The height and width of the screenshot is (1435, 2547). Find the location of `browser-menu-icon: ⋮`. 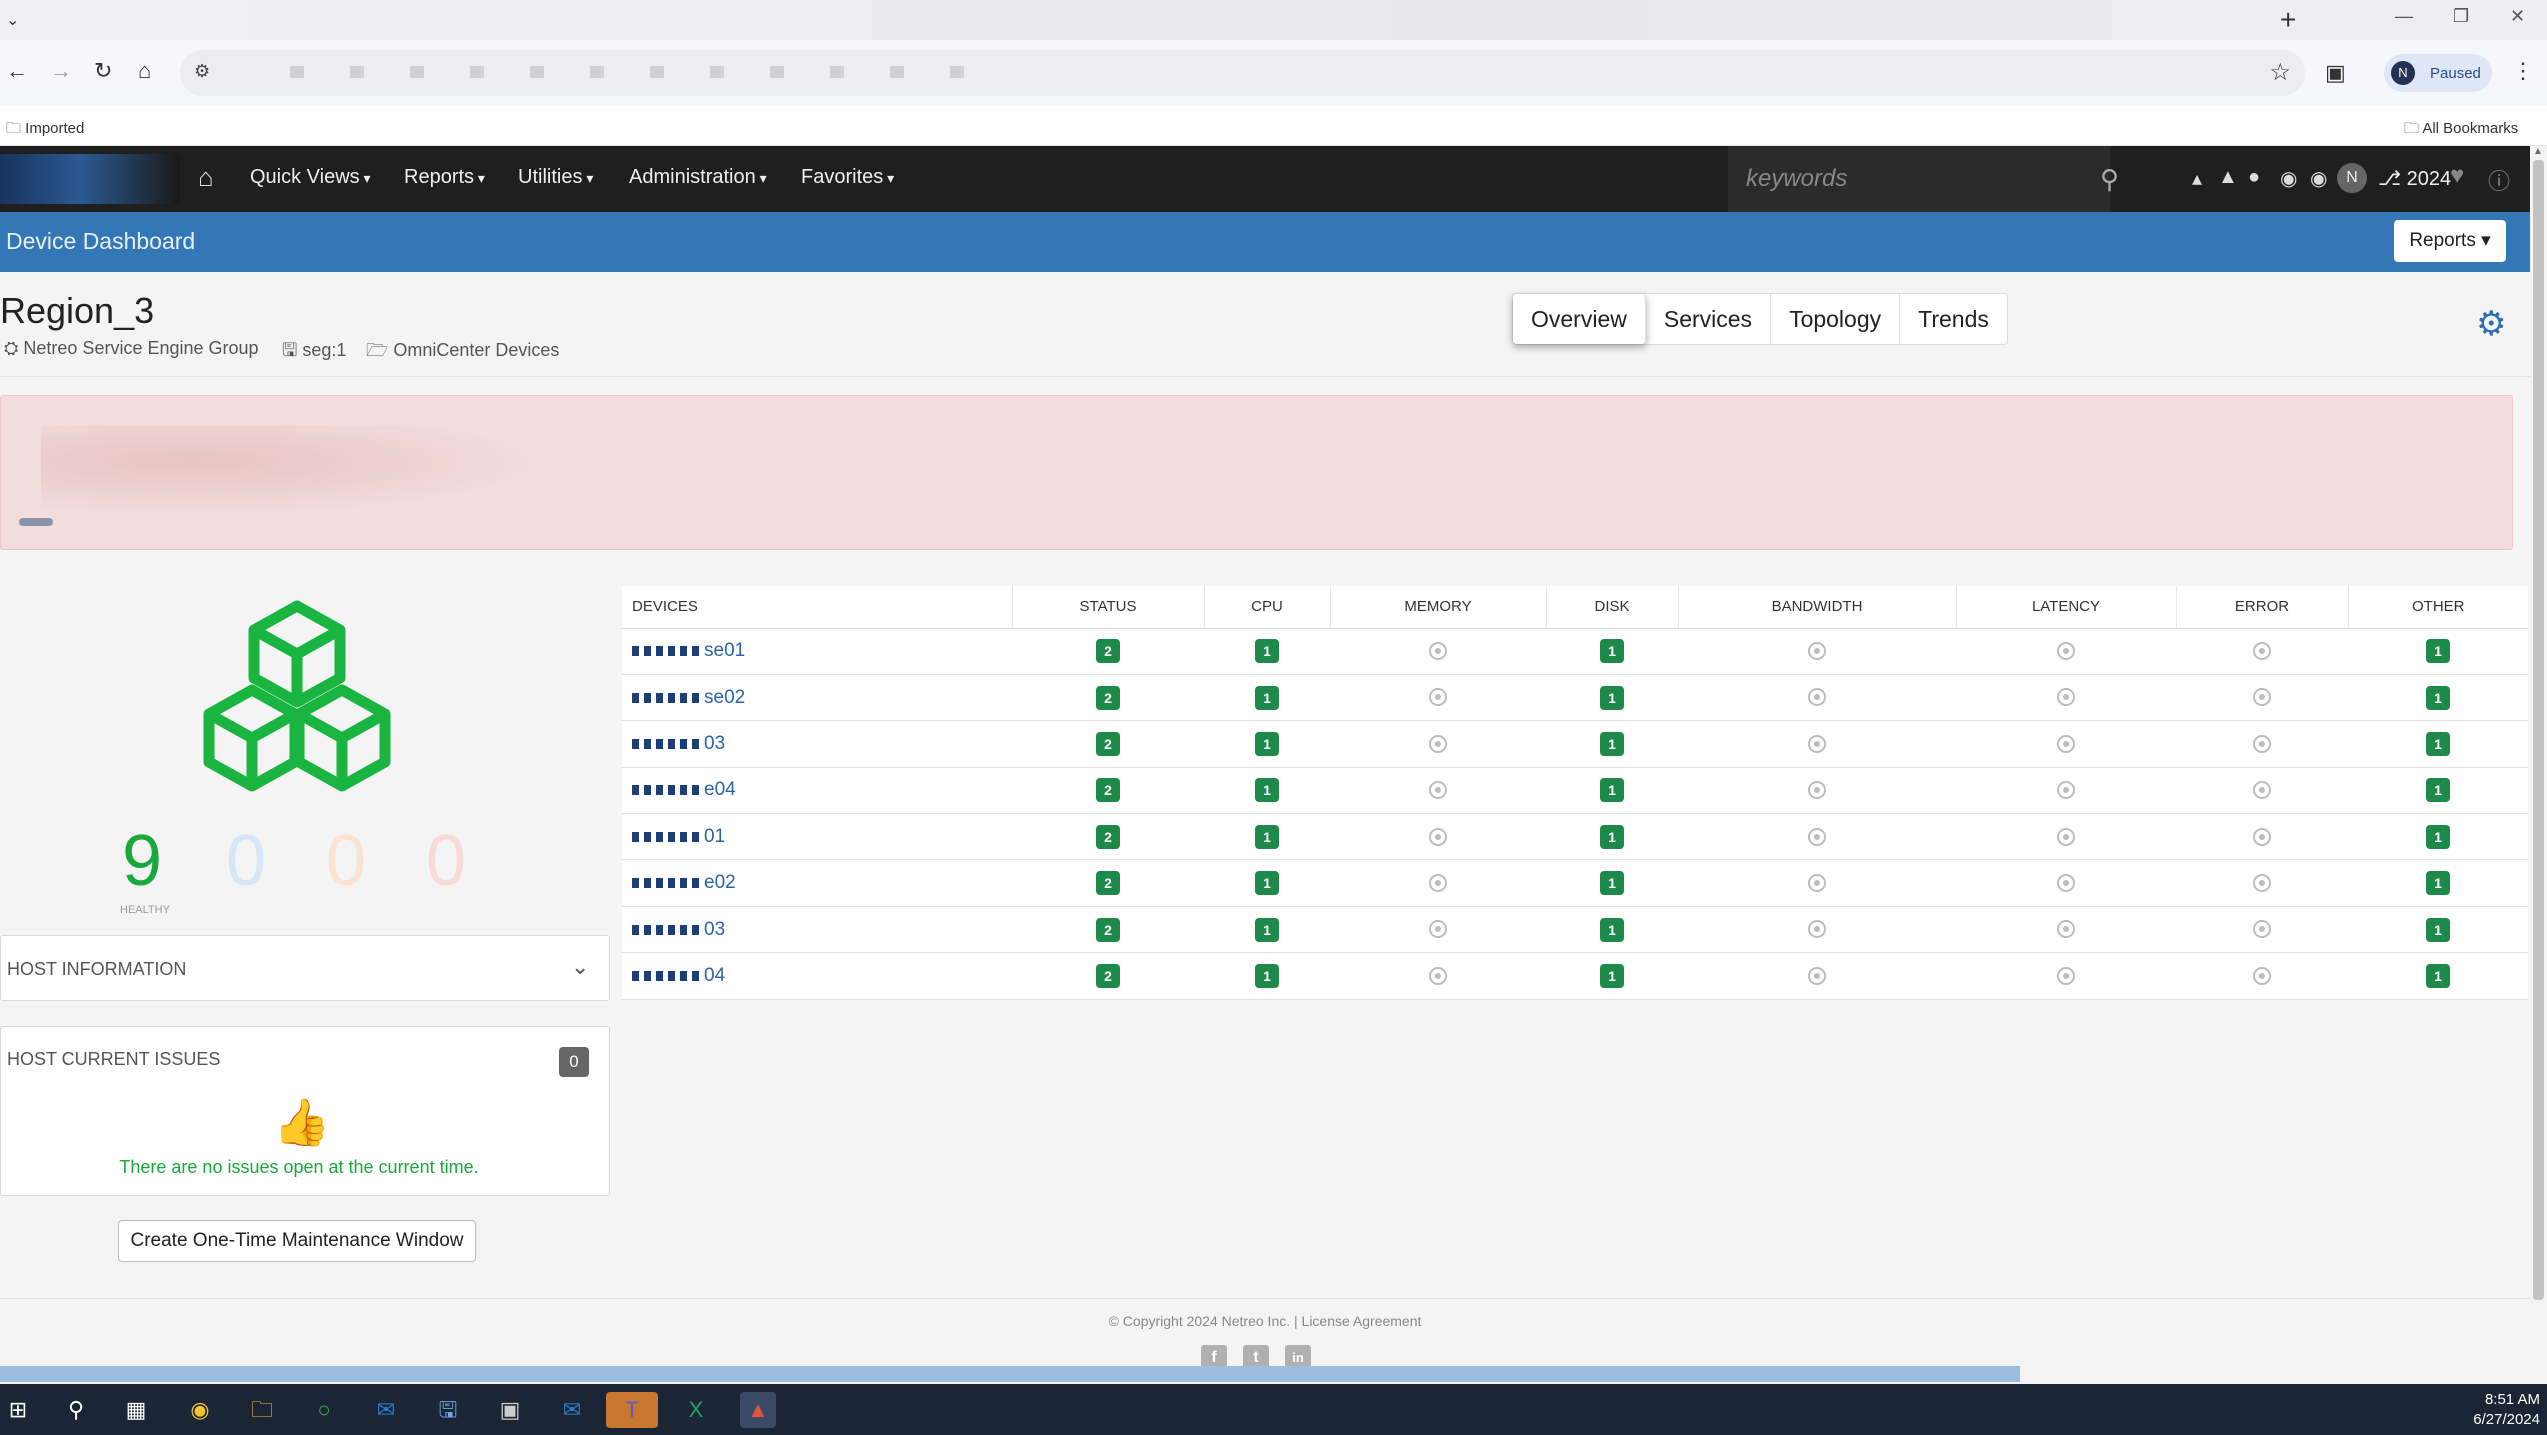

browser-menu-icon: ⋮ is located at coordinates (2523, 71).